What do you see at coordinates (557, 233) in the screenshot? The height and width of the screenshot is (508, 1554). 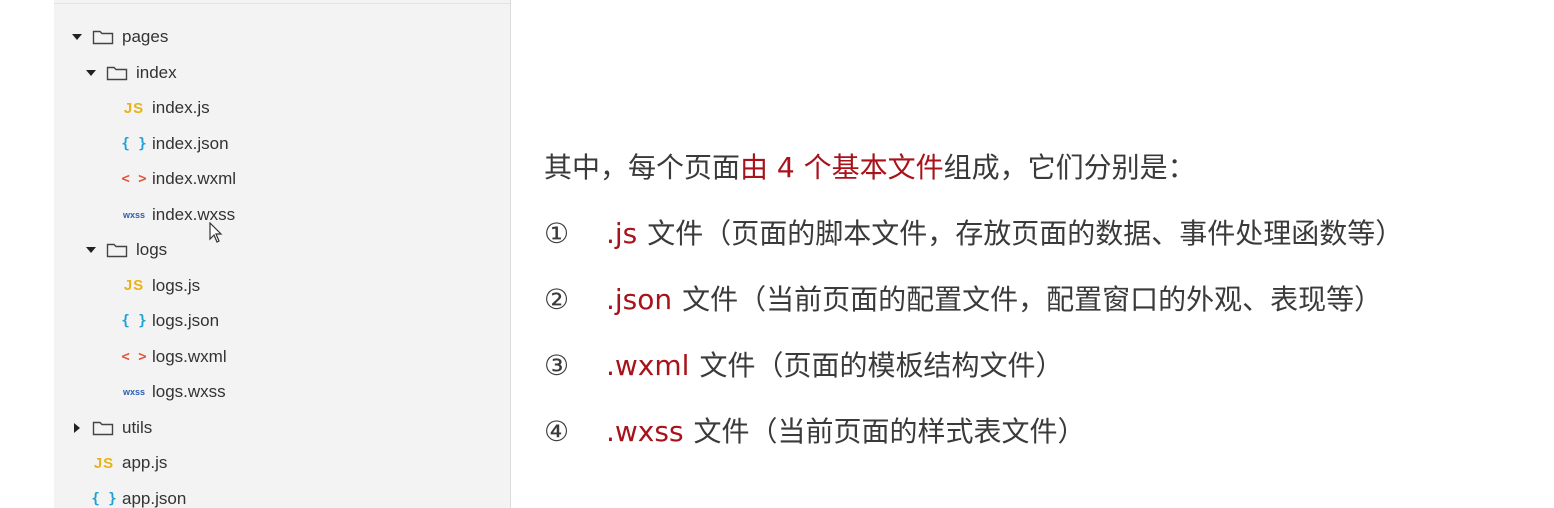 I see `item-number: ①` at bounding box center [557, 233].